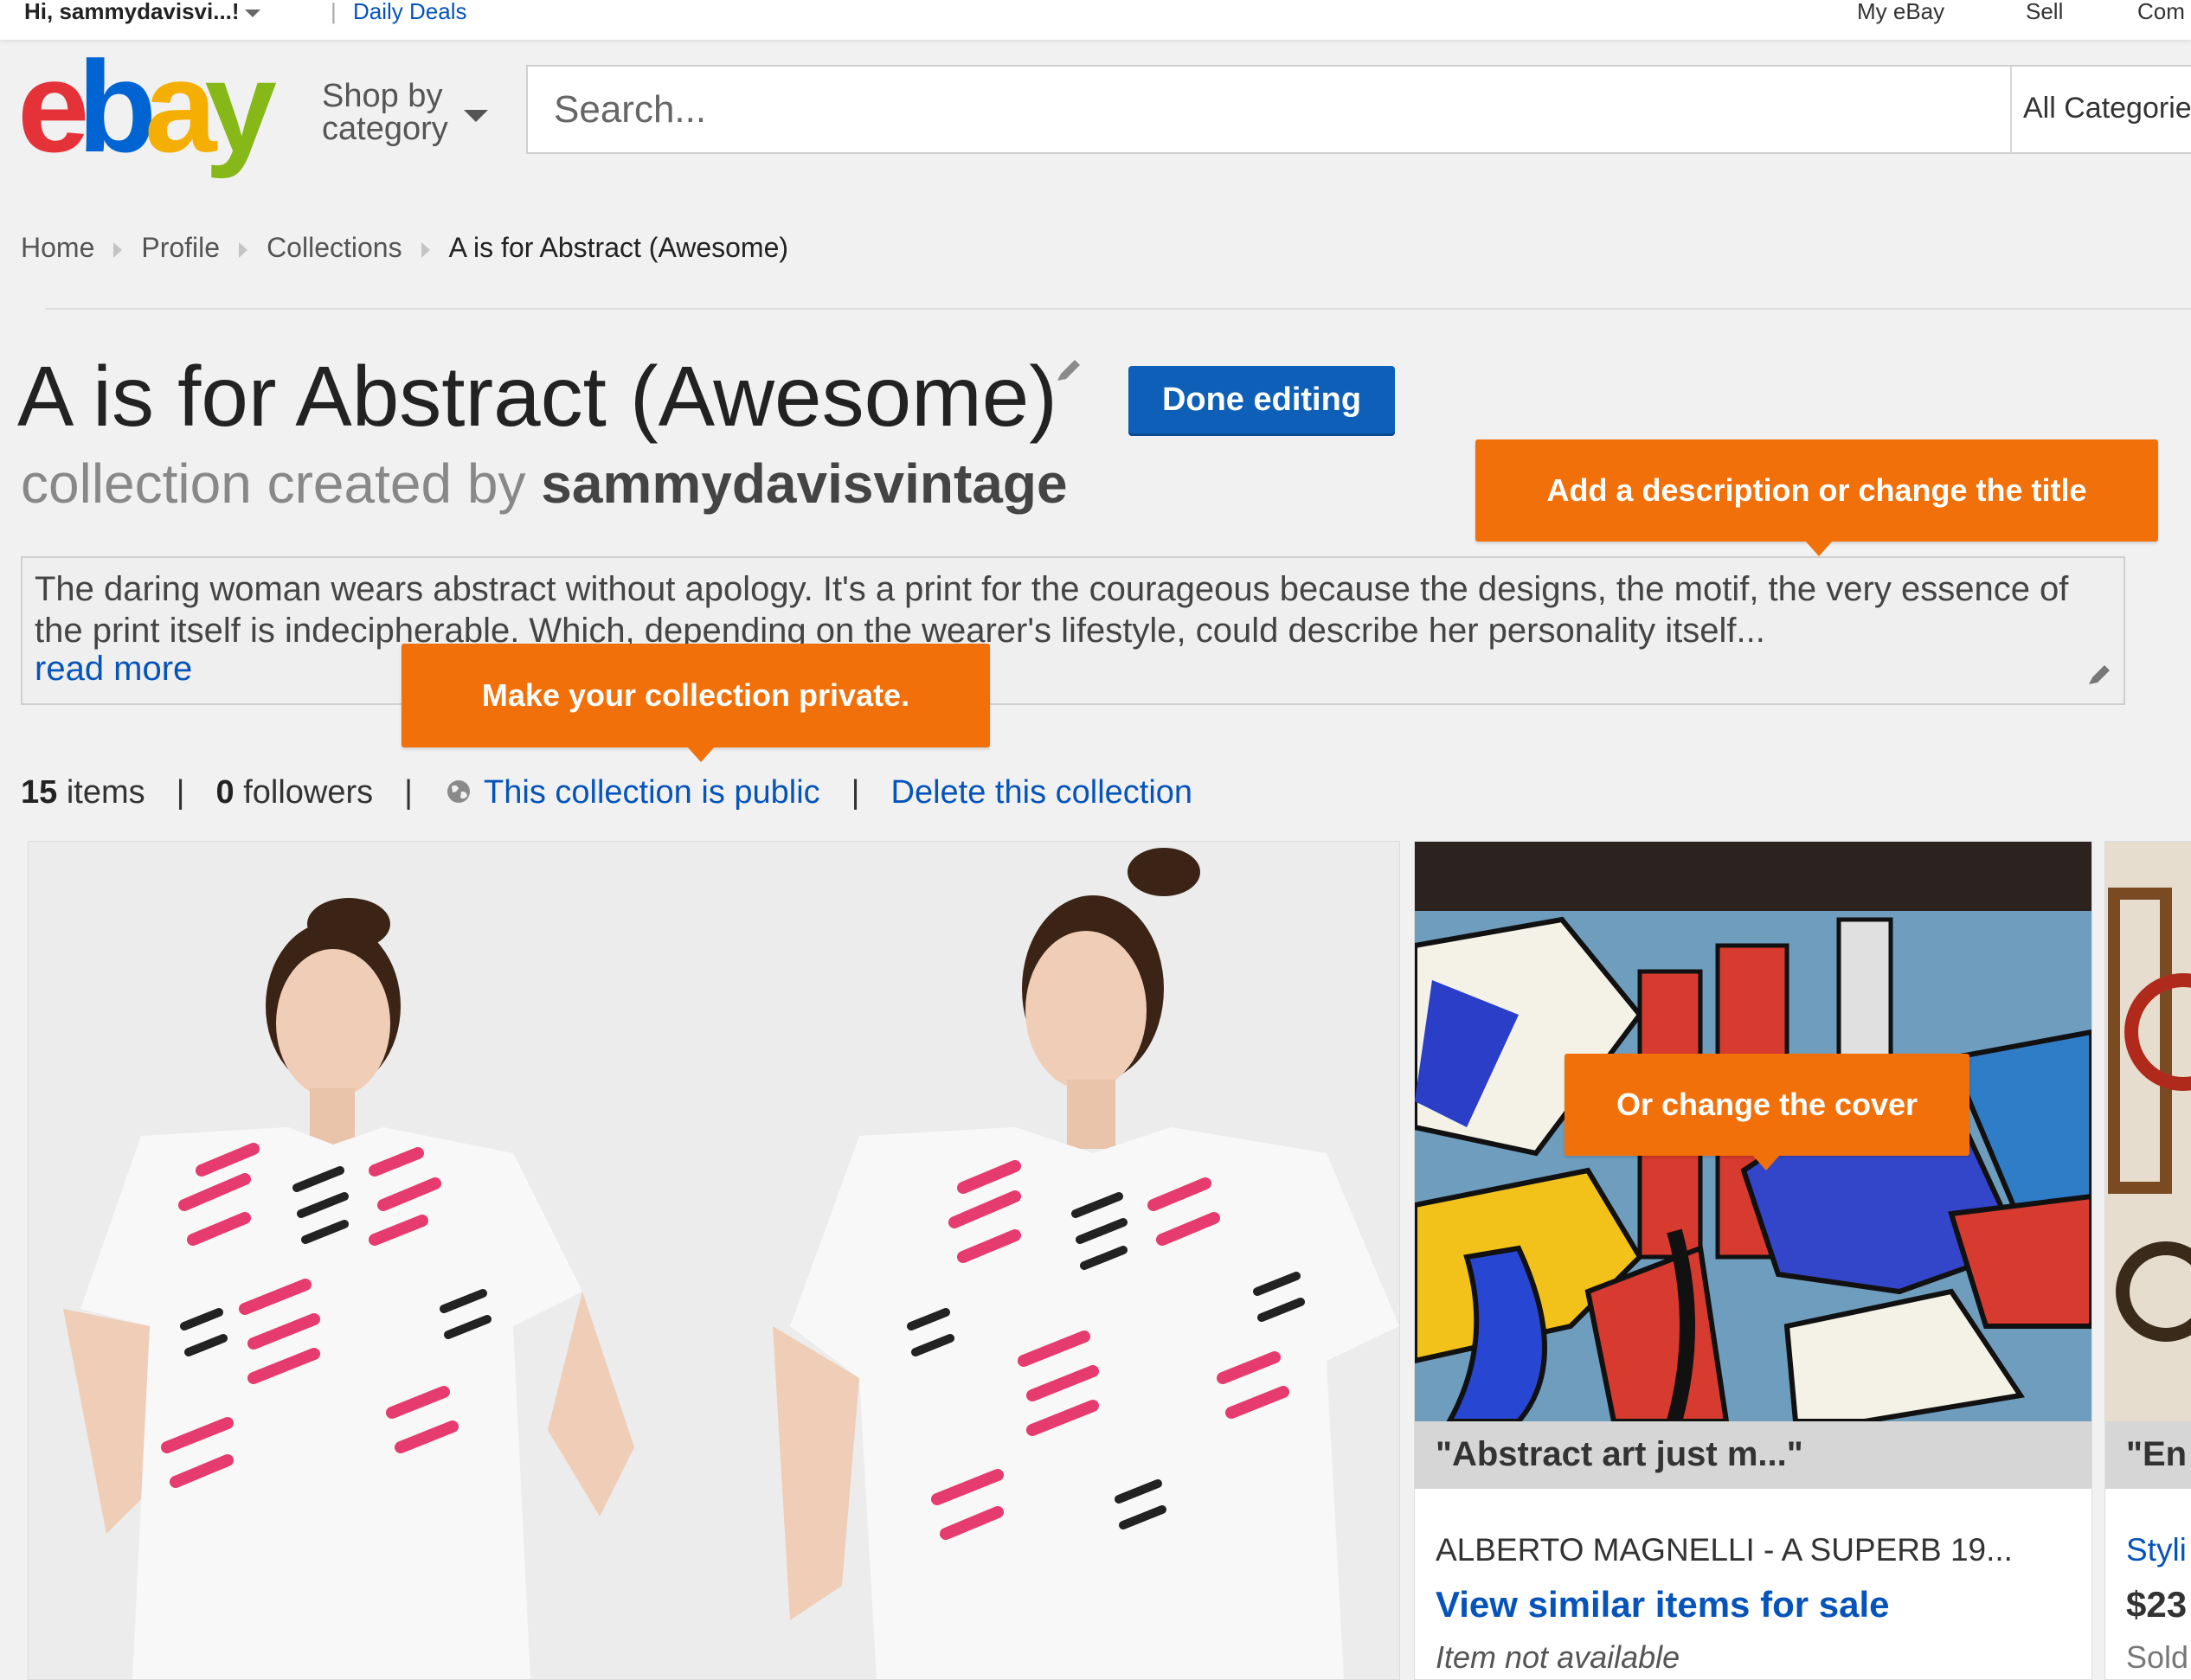 This screenshot has width=2191, height=1680. I want to click on search-input, so click(1281, 109).